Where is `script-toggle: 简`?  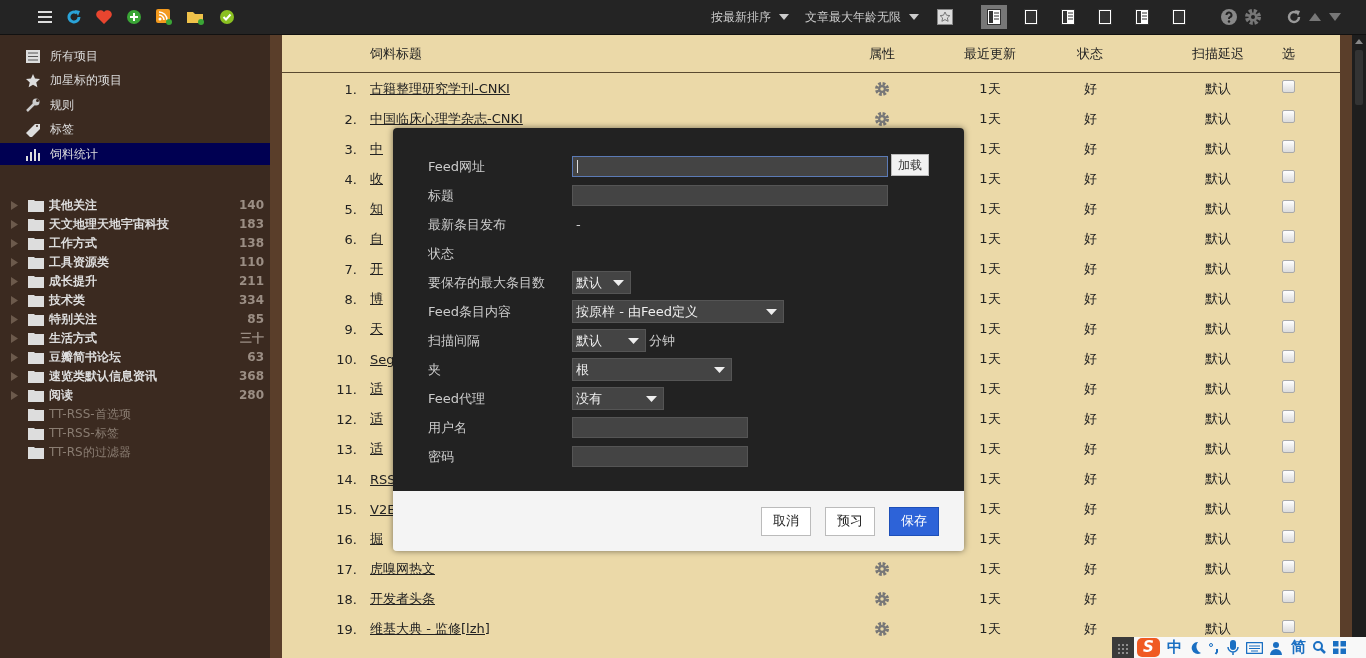 script-toggle: 简 is located at coordinates (1298, 647).